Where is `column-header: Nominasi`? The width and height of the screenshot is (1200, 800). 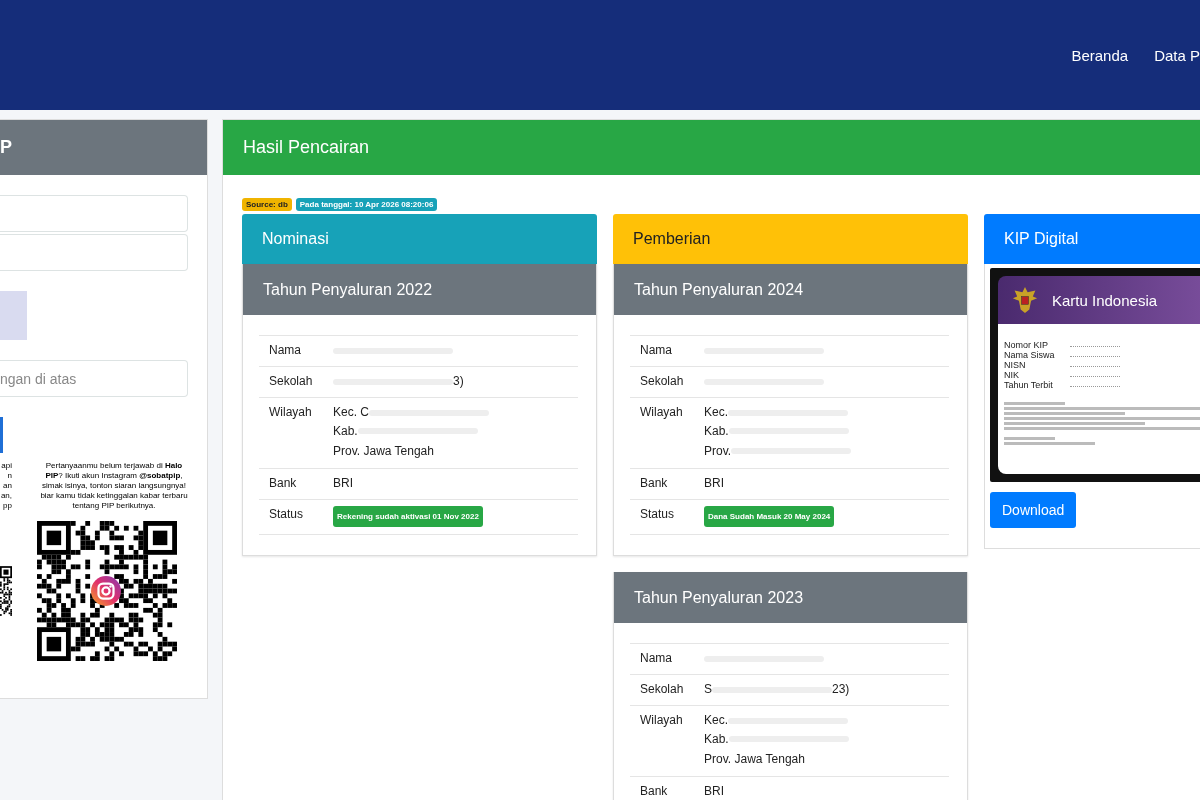
column-header: Nominasi is located at coordinates (419, 239).